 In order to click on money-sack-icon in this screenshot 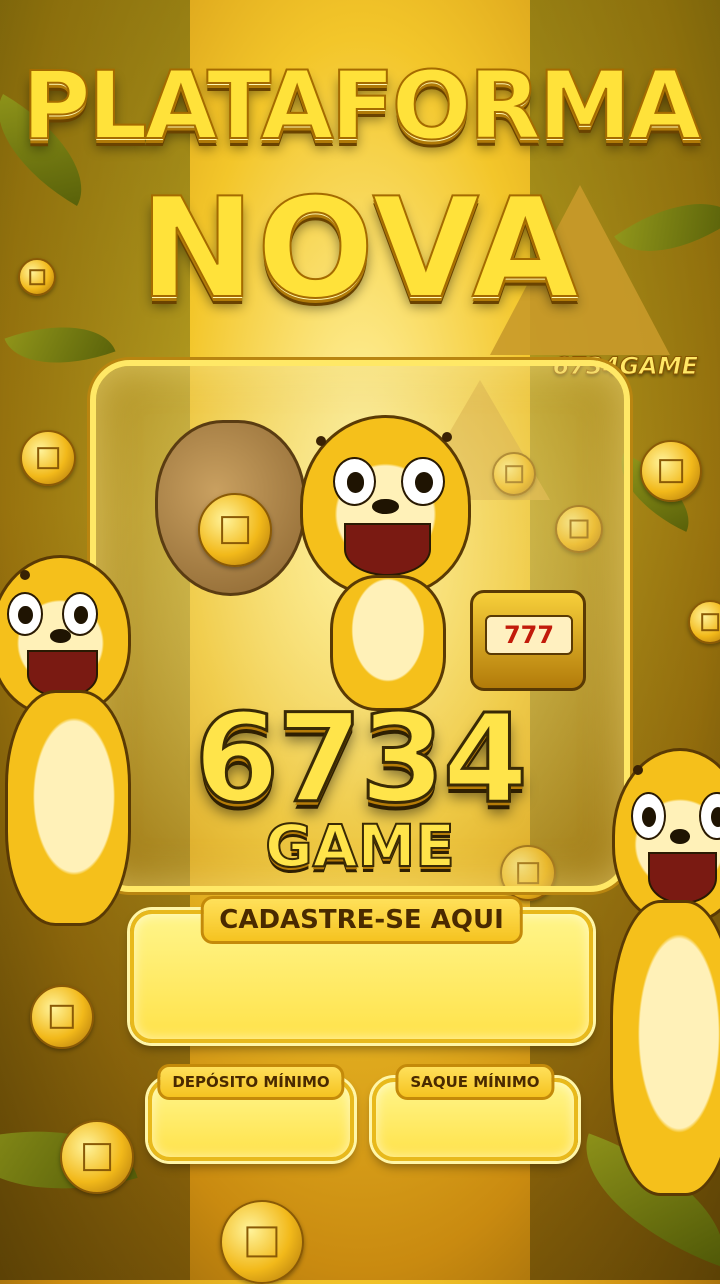, I will do `click(230, 508)`.